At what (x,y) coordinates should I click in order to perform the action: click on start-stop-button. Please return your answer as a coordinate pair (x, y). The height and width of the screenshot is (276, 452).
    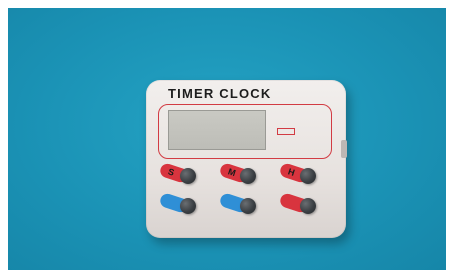
    Looking at the image, I should click on (298, 203).